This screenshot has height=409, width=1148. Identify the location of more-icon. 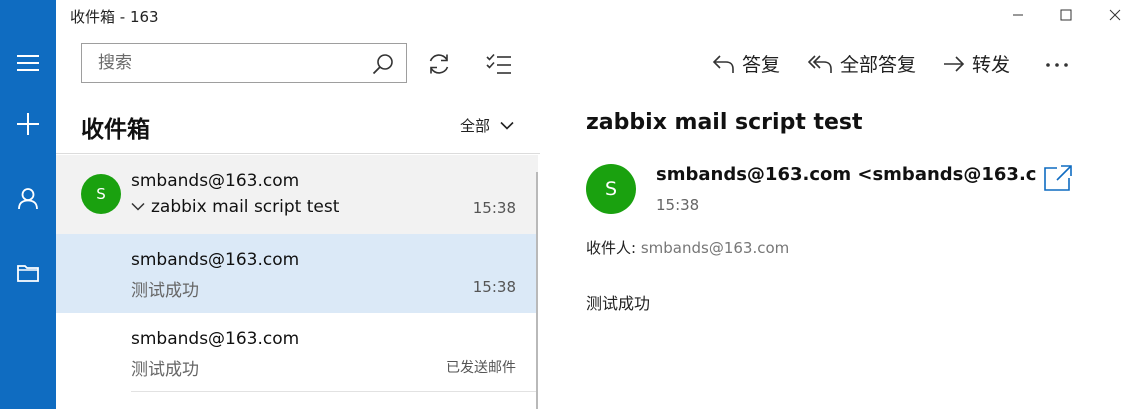
(1057, 65).